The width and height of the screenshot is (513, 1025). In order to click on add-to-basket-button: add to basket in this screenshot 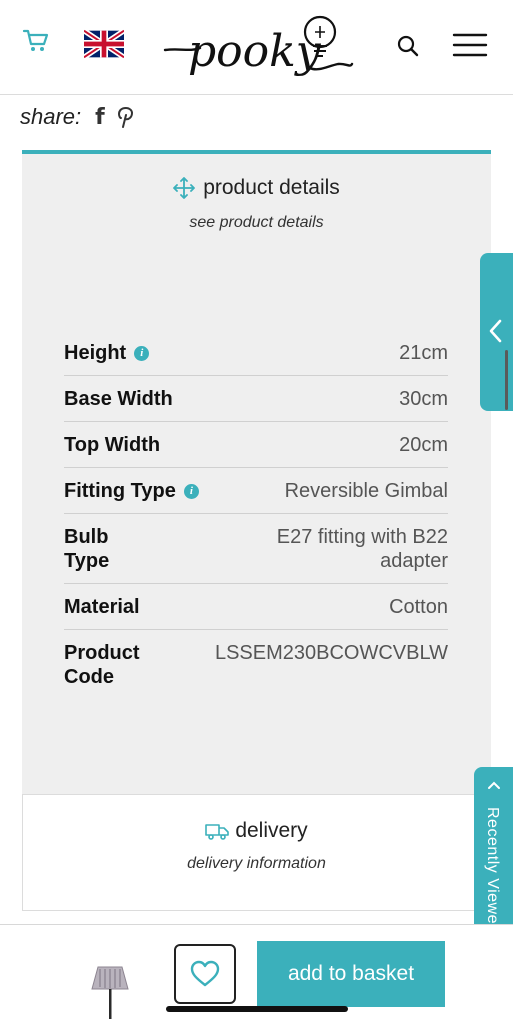, I will do `click(351, 974)`.